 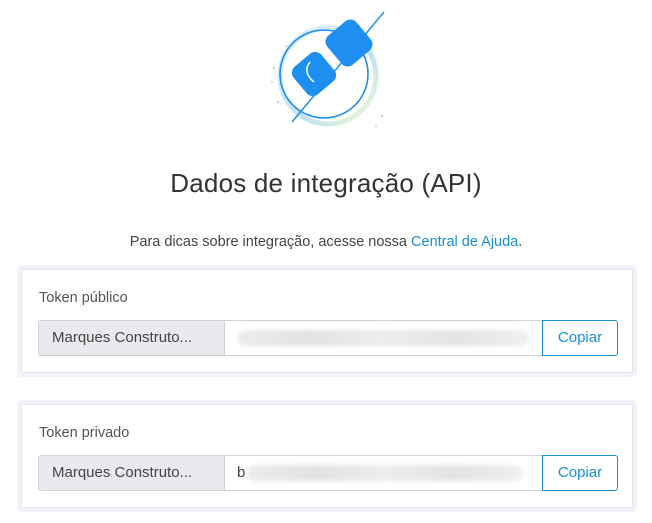 I want to click on plug-connection-icon, so click(x=328, y=69).